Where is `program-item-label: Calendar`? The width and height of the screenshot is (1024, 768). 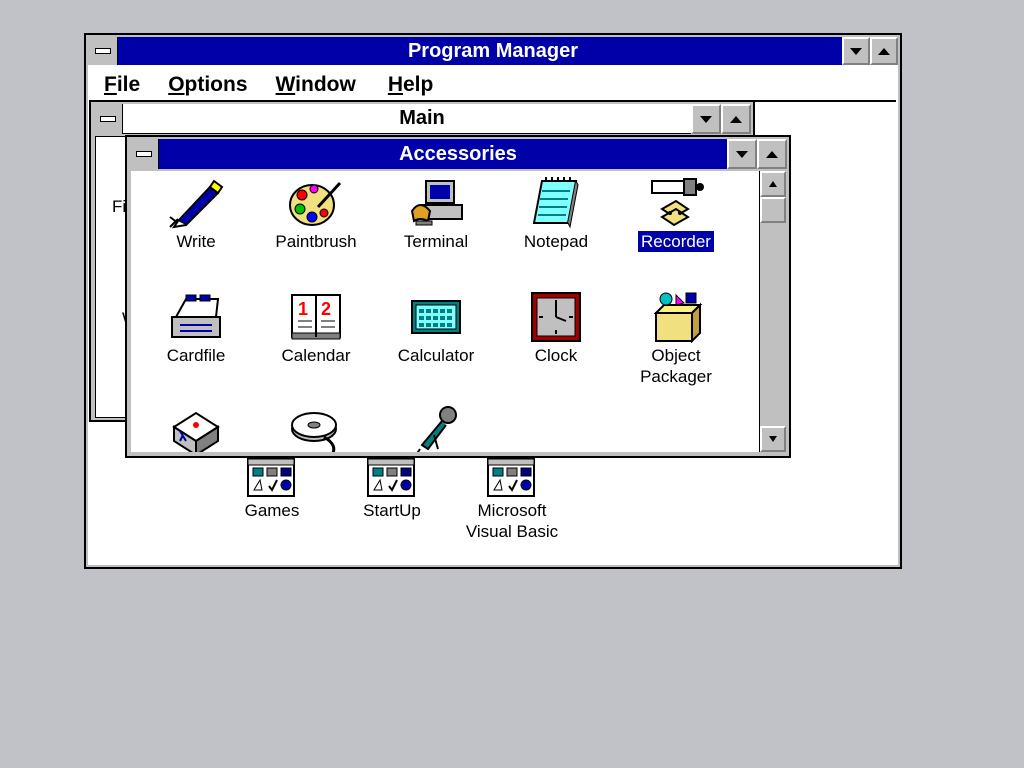
program-item-label: Calendar is located at coordinates (316, 355).